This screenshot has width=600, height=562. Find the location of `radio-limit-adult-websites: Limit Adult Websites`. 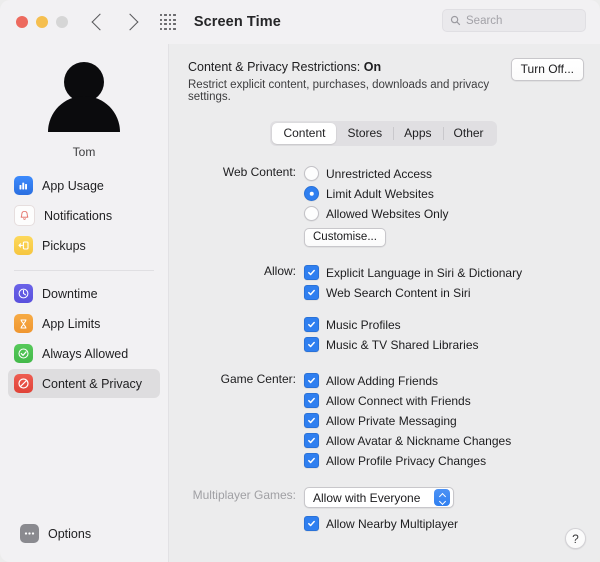

radio-limit-adult-websites: Limit Adult Websites is located at coordinates (444, 193).